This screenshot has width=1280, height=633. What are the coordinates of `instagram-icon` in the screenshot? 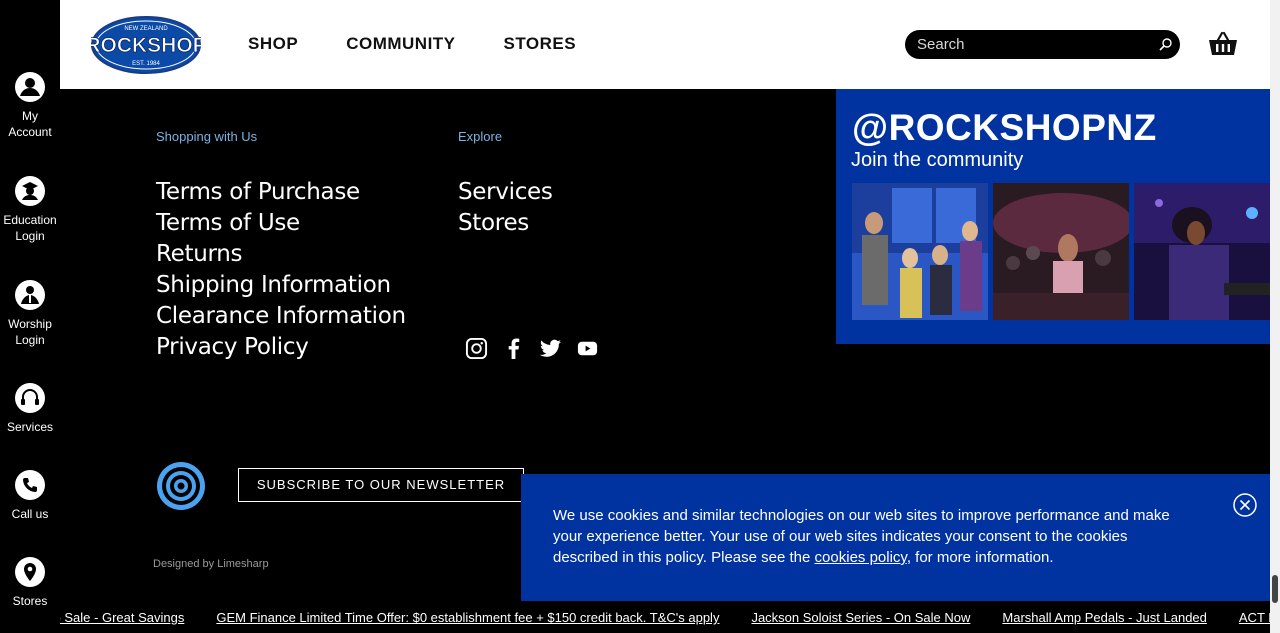 It's located at (476, 348).